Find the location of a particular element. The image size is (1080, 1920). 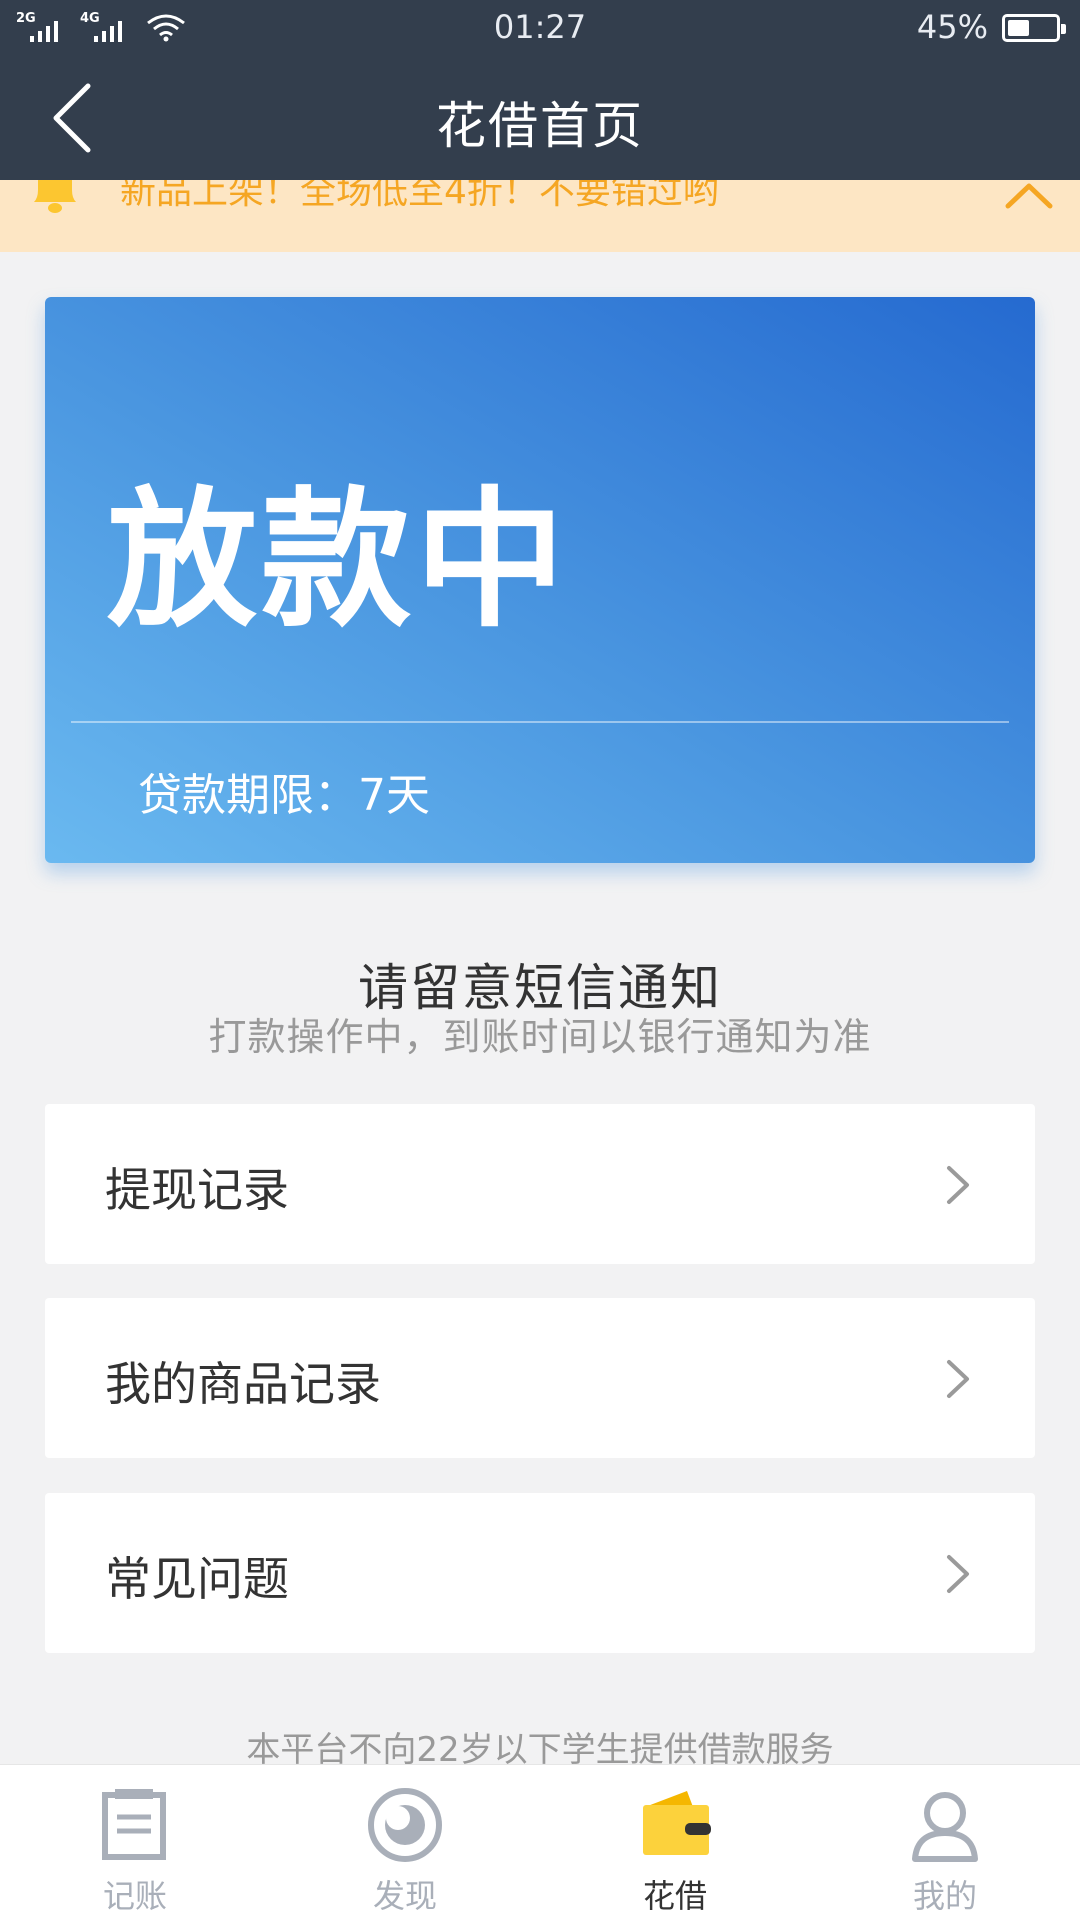

wallet-icon is located at coordinates (677, 1823).